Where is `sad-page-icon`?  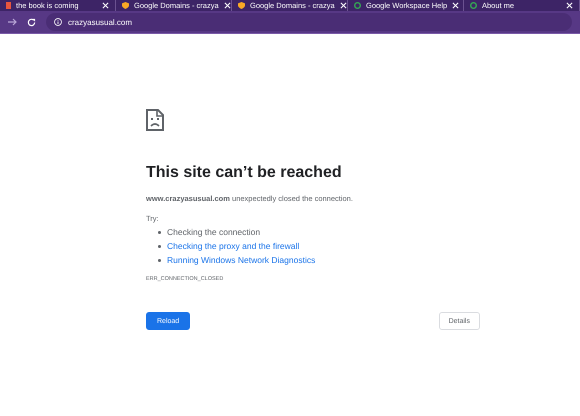
sad-page-icon is located at coordinates (155, 120).